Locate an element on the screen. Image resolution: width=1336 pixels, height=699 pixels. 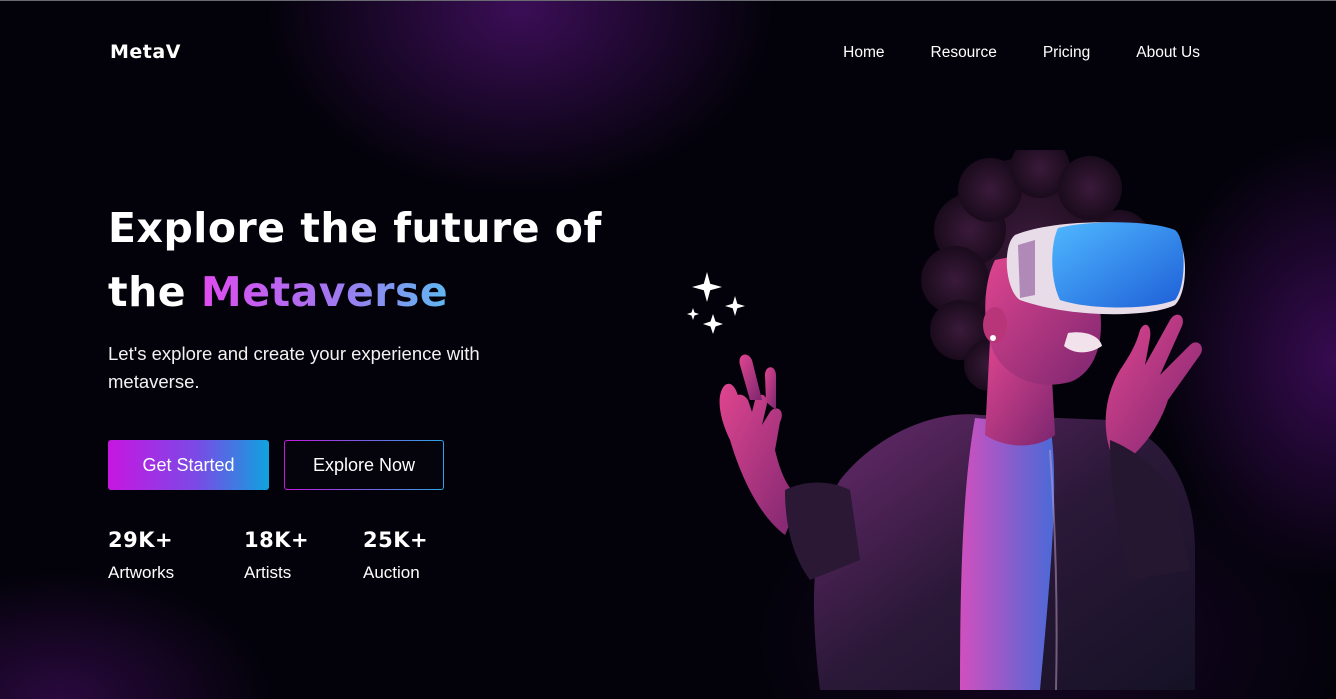
main-nav: Home Resource Pricing About Us is located at coordinates (1021, 53).